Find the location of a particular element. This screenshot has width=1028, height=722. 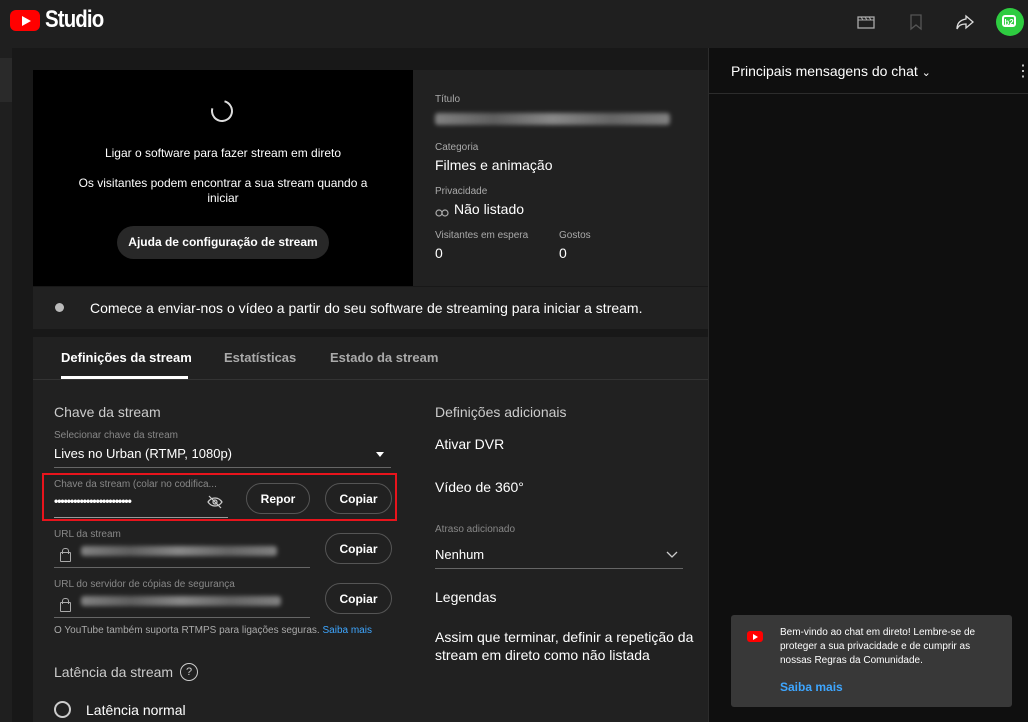

select-key-value: Lives no Urban (RTMP, 1080p) is located at coordinates (143, 453).